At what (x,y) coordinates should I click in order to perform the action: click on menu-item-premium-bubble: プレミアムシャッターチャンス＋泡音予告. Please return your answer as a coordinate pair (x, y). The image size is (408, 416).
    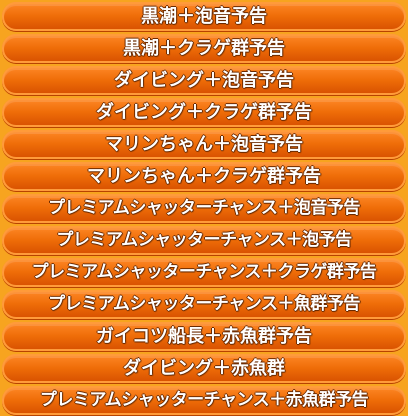
    Looking at the image, I should click on (204, 208).